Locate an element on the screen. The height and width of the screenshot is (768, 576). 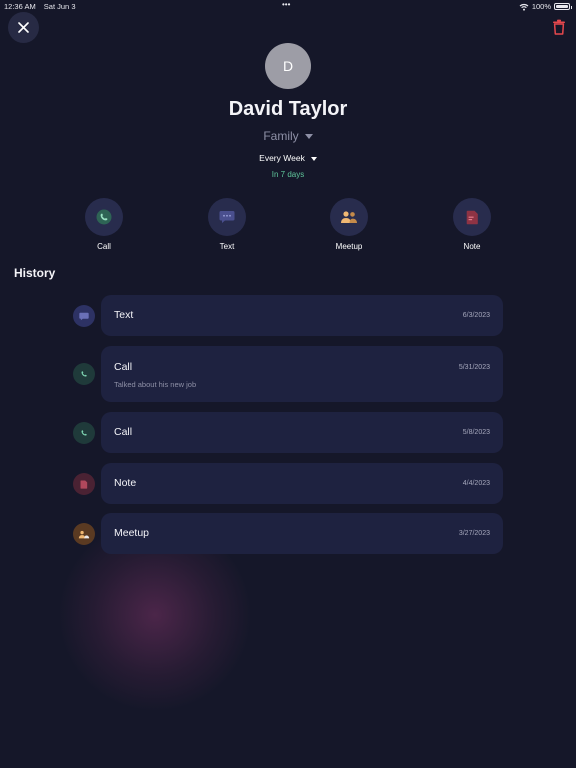
status-bar: 12:36 AM Sat Jun 3 ••• 100% is located at coordinates (288, 6).